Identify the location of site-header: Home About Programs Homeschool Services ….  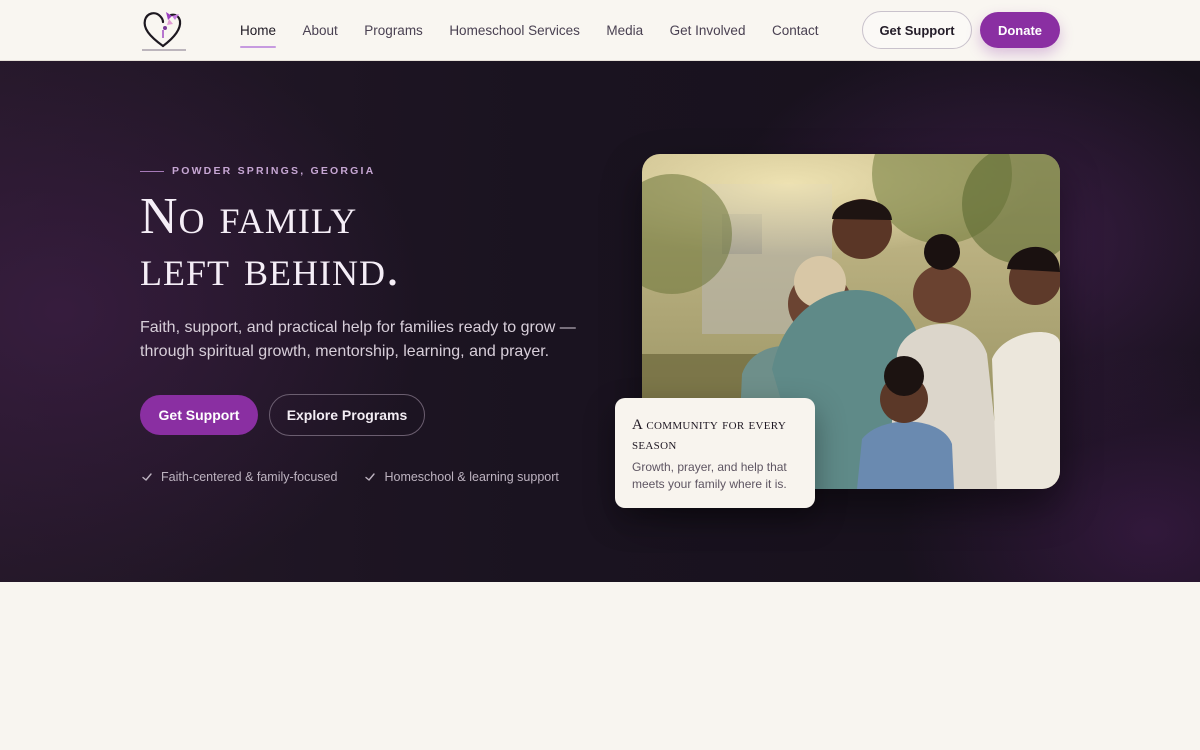
(600, 30).